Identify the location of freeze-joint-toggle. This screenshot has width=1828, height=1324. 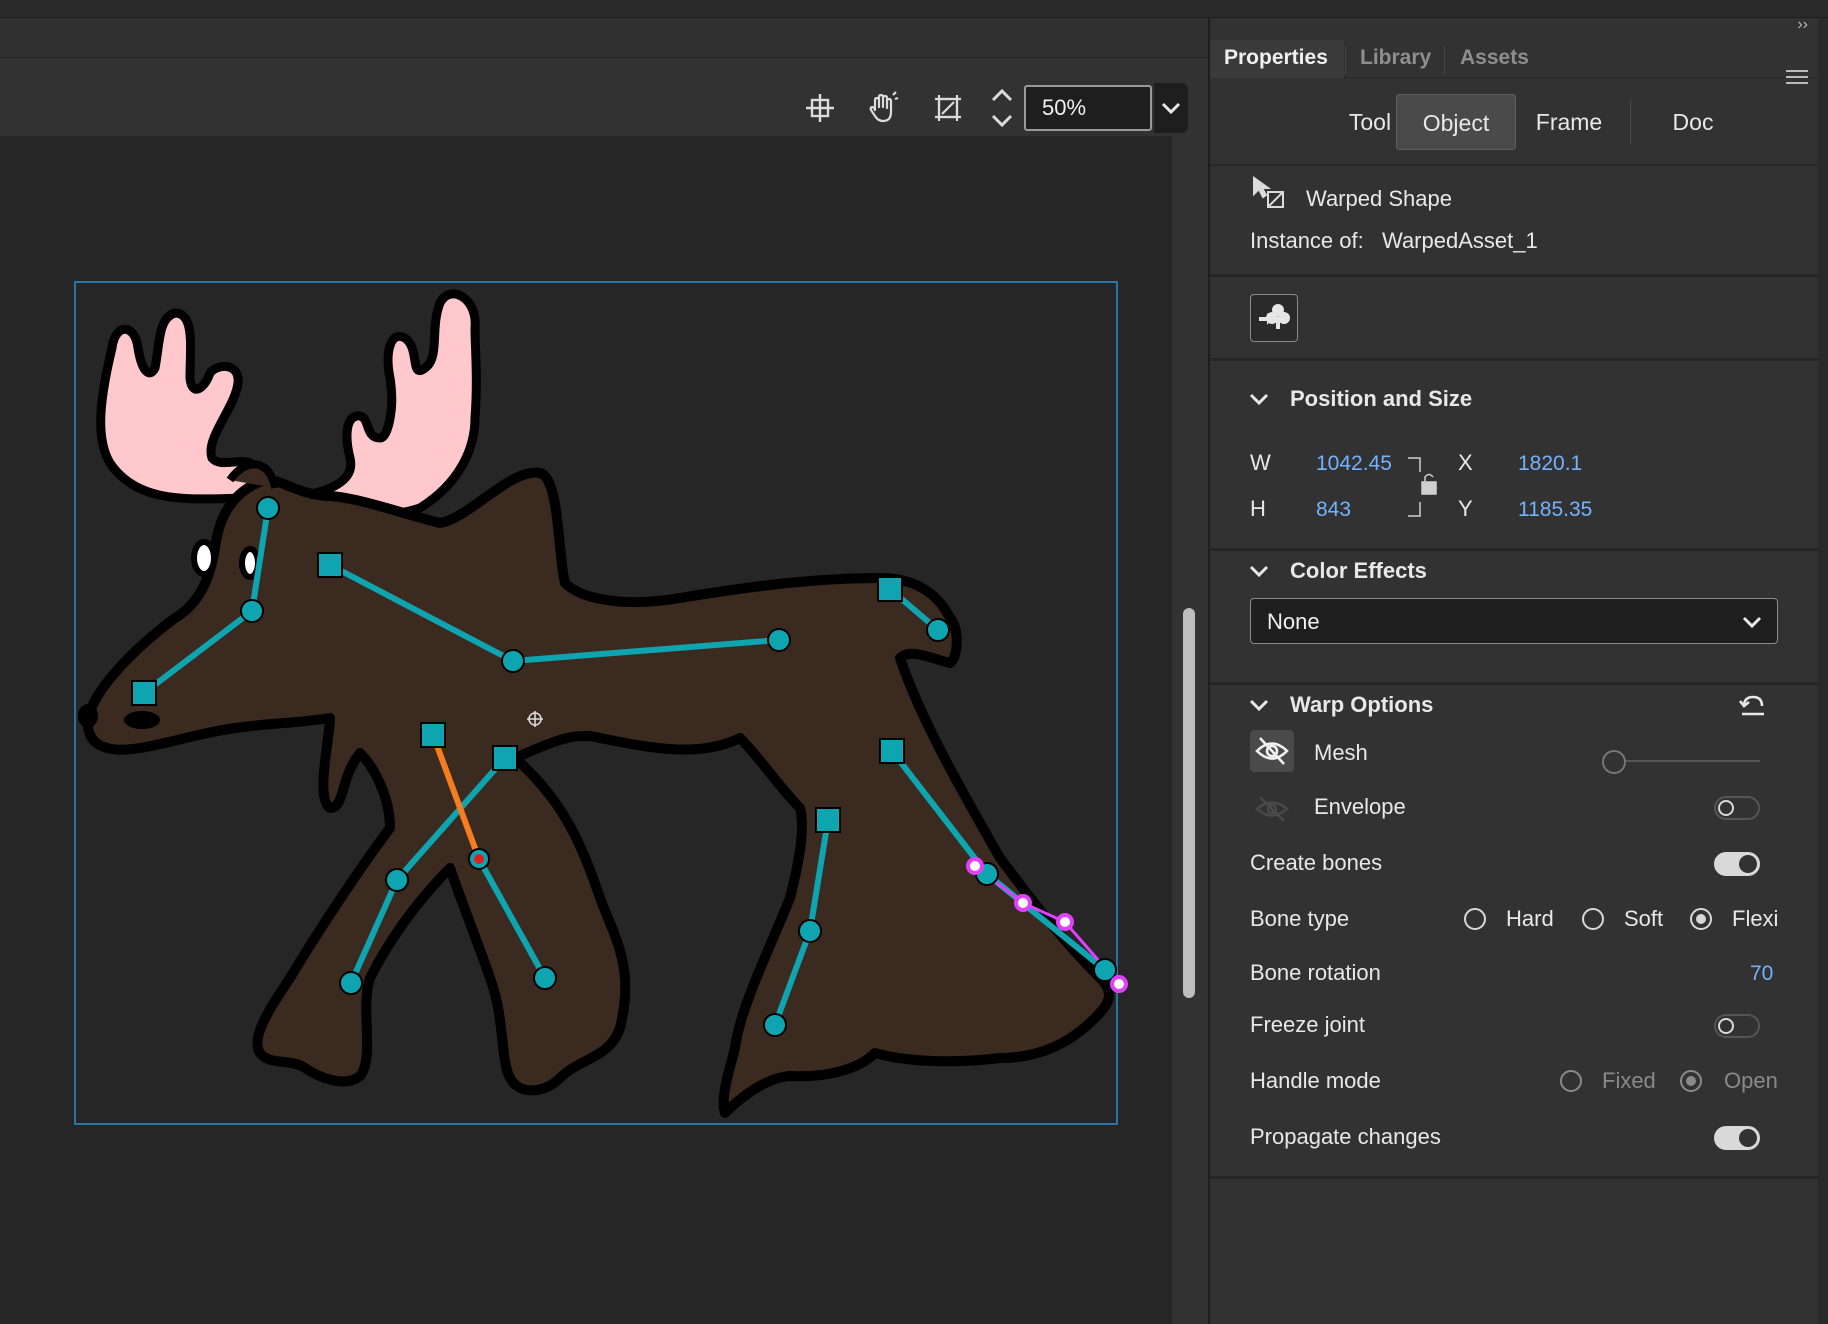
(1737, 1026).